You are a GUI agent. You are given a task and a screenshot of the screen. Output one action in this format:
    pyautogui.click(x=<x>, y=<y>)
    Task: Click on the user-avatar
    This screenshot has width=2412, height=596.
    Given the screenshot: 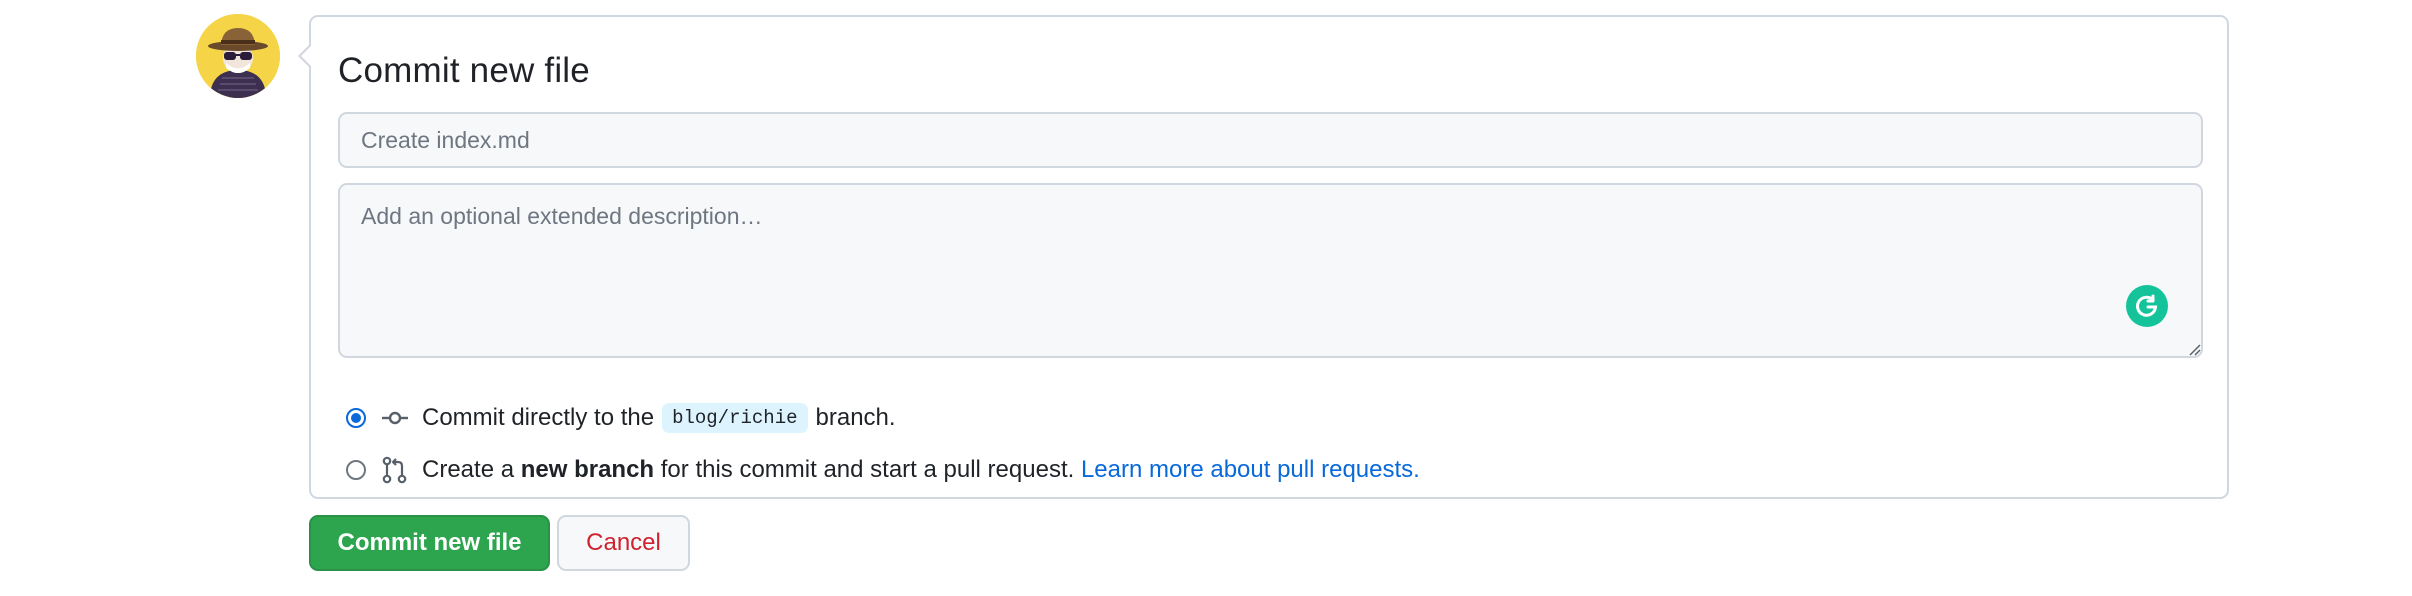 What is the action you would take?
    pyautogui.click(x=238, y=56)
    